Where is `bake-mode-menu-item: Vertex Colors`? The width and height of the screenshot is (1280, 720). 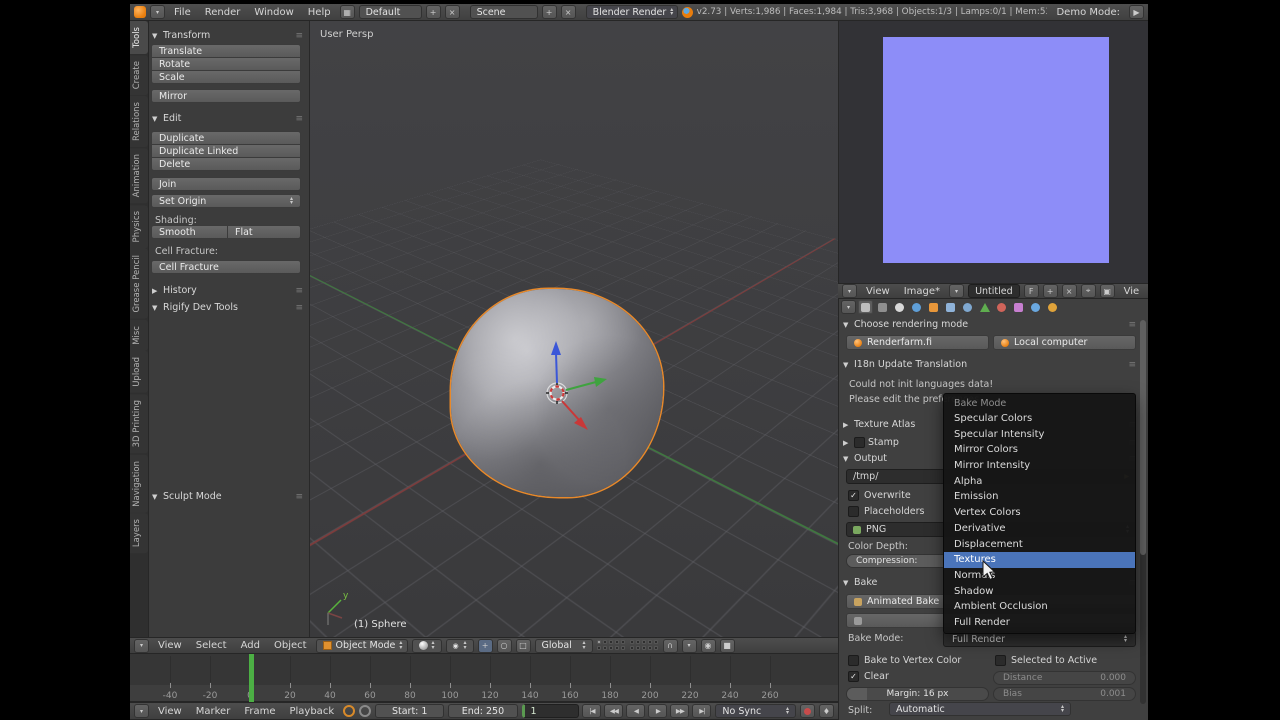 bake-mode-menu-item: Vertex Colors is located at coordinates (1039, 513).